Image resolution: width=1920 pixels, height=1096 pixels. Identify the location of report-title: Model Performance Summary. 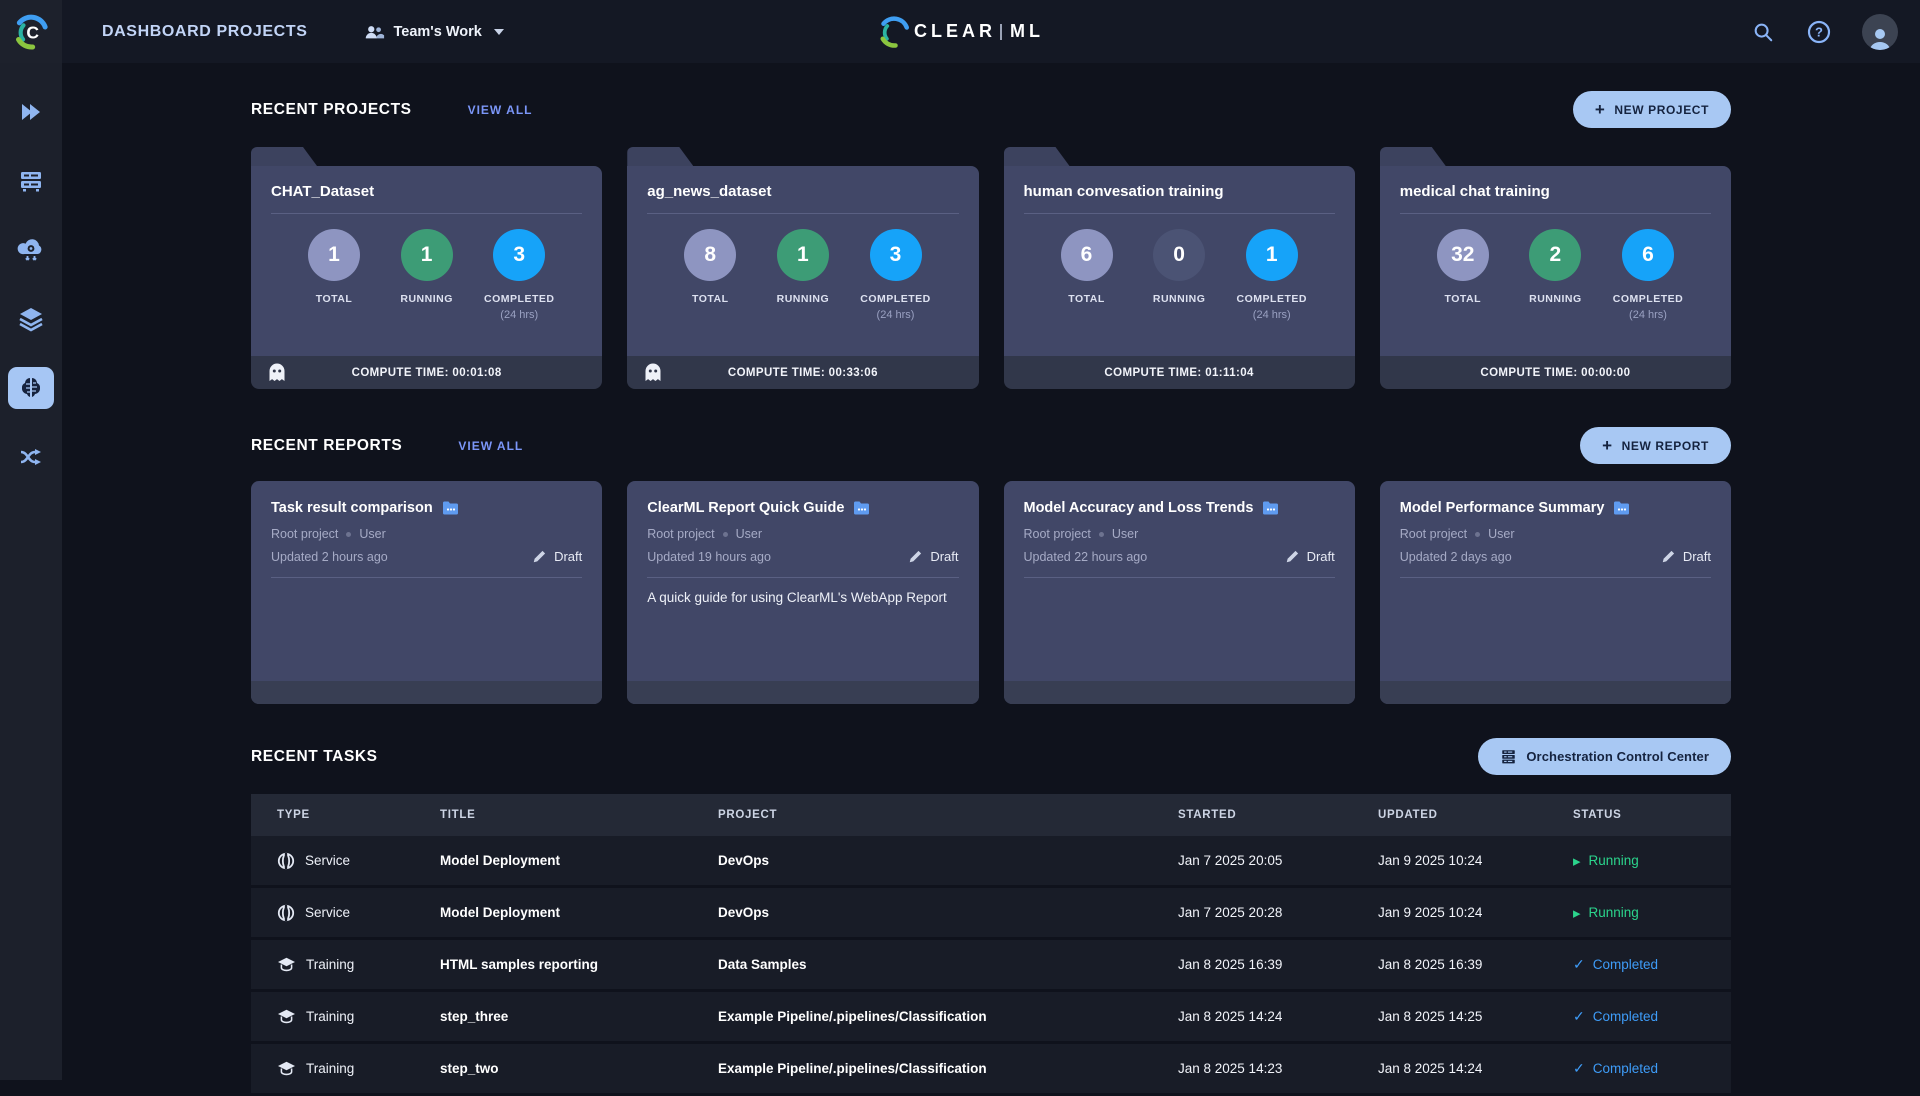
(1502, 508).